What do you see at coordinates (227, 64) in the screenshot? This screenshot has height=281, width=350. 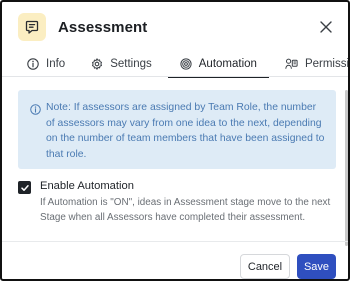 I see `tab-automation-label: Automation` at bounding box center [227, 64].